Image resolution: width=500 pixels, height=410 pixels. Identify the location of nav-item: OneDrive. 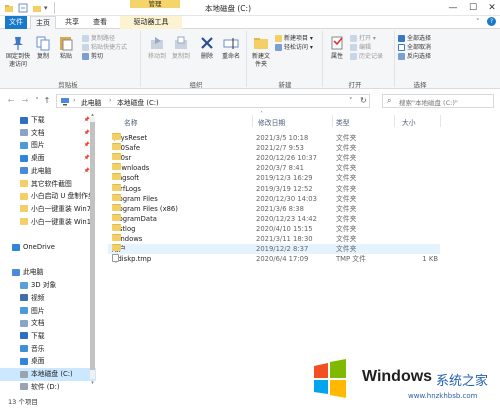
(48, 247).